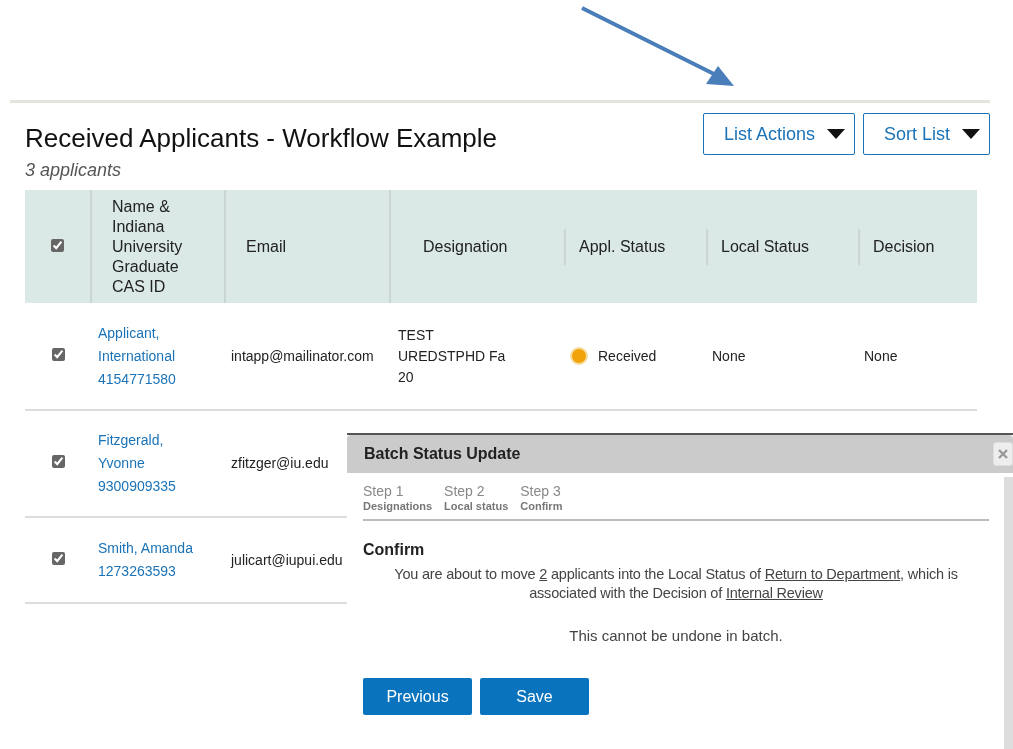 This screenshot has width=1013, height=749. Describe the element at coordinates (778, 134) in the screenshot. I see `dropdown-button: List Actions` at that location.